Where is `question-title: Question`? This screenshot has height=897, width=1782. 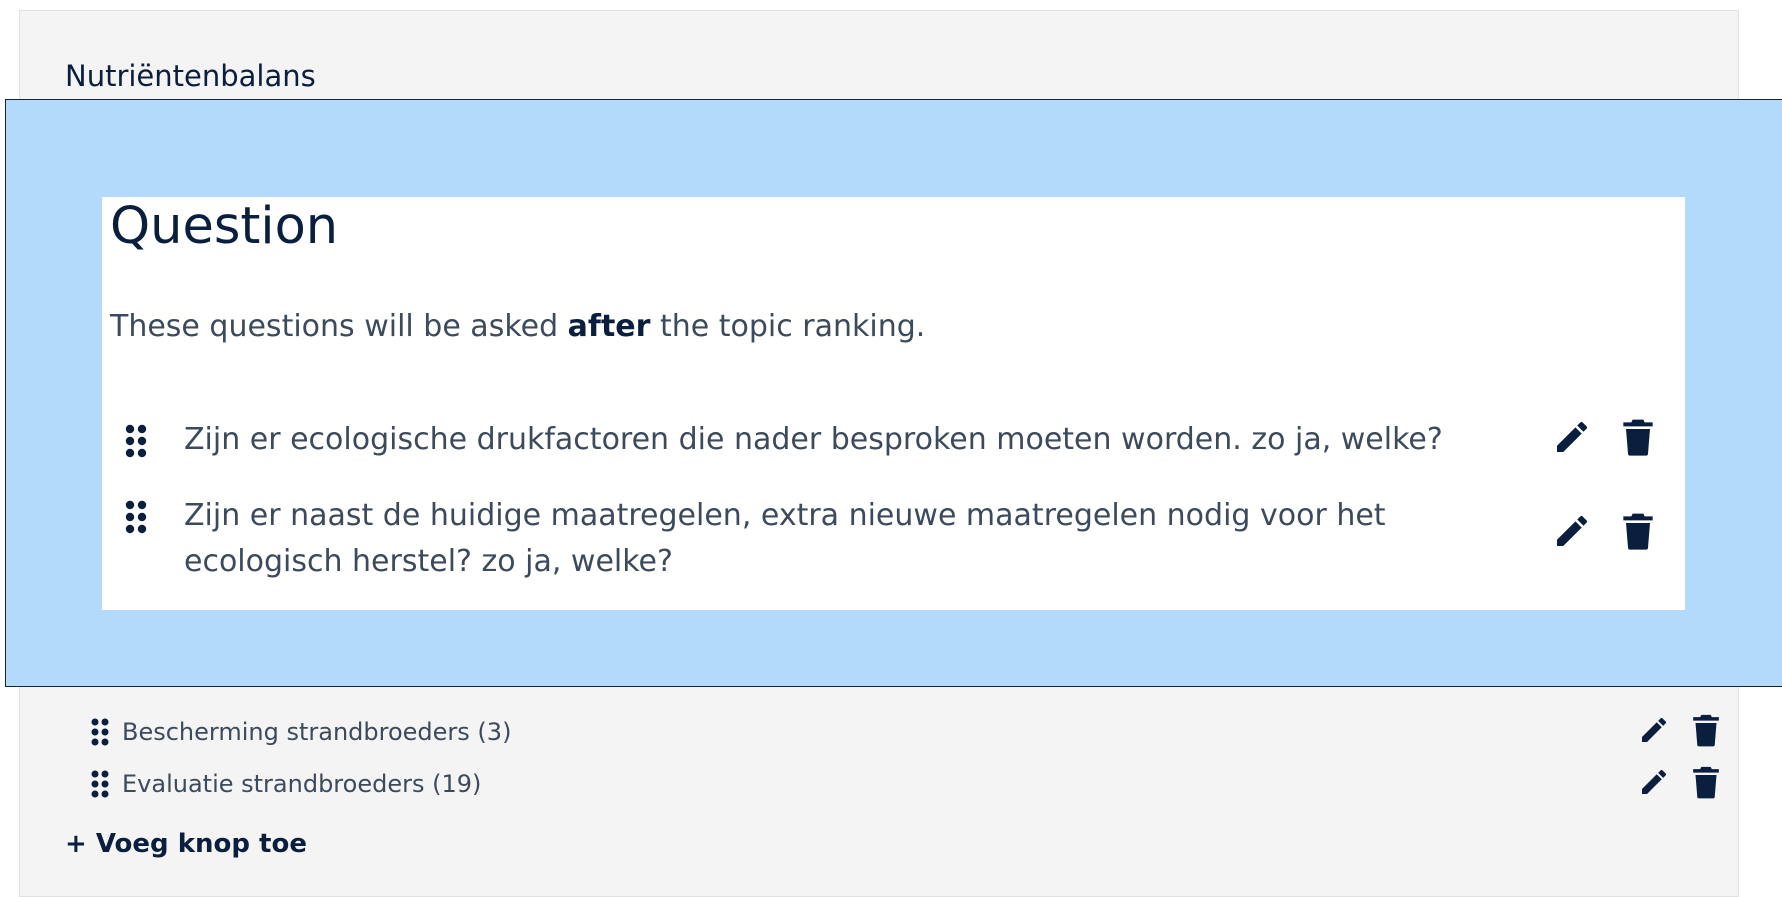 question-title: Question is located at coordinates (224, 226).